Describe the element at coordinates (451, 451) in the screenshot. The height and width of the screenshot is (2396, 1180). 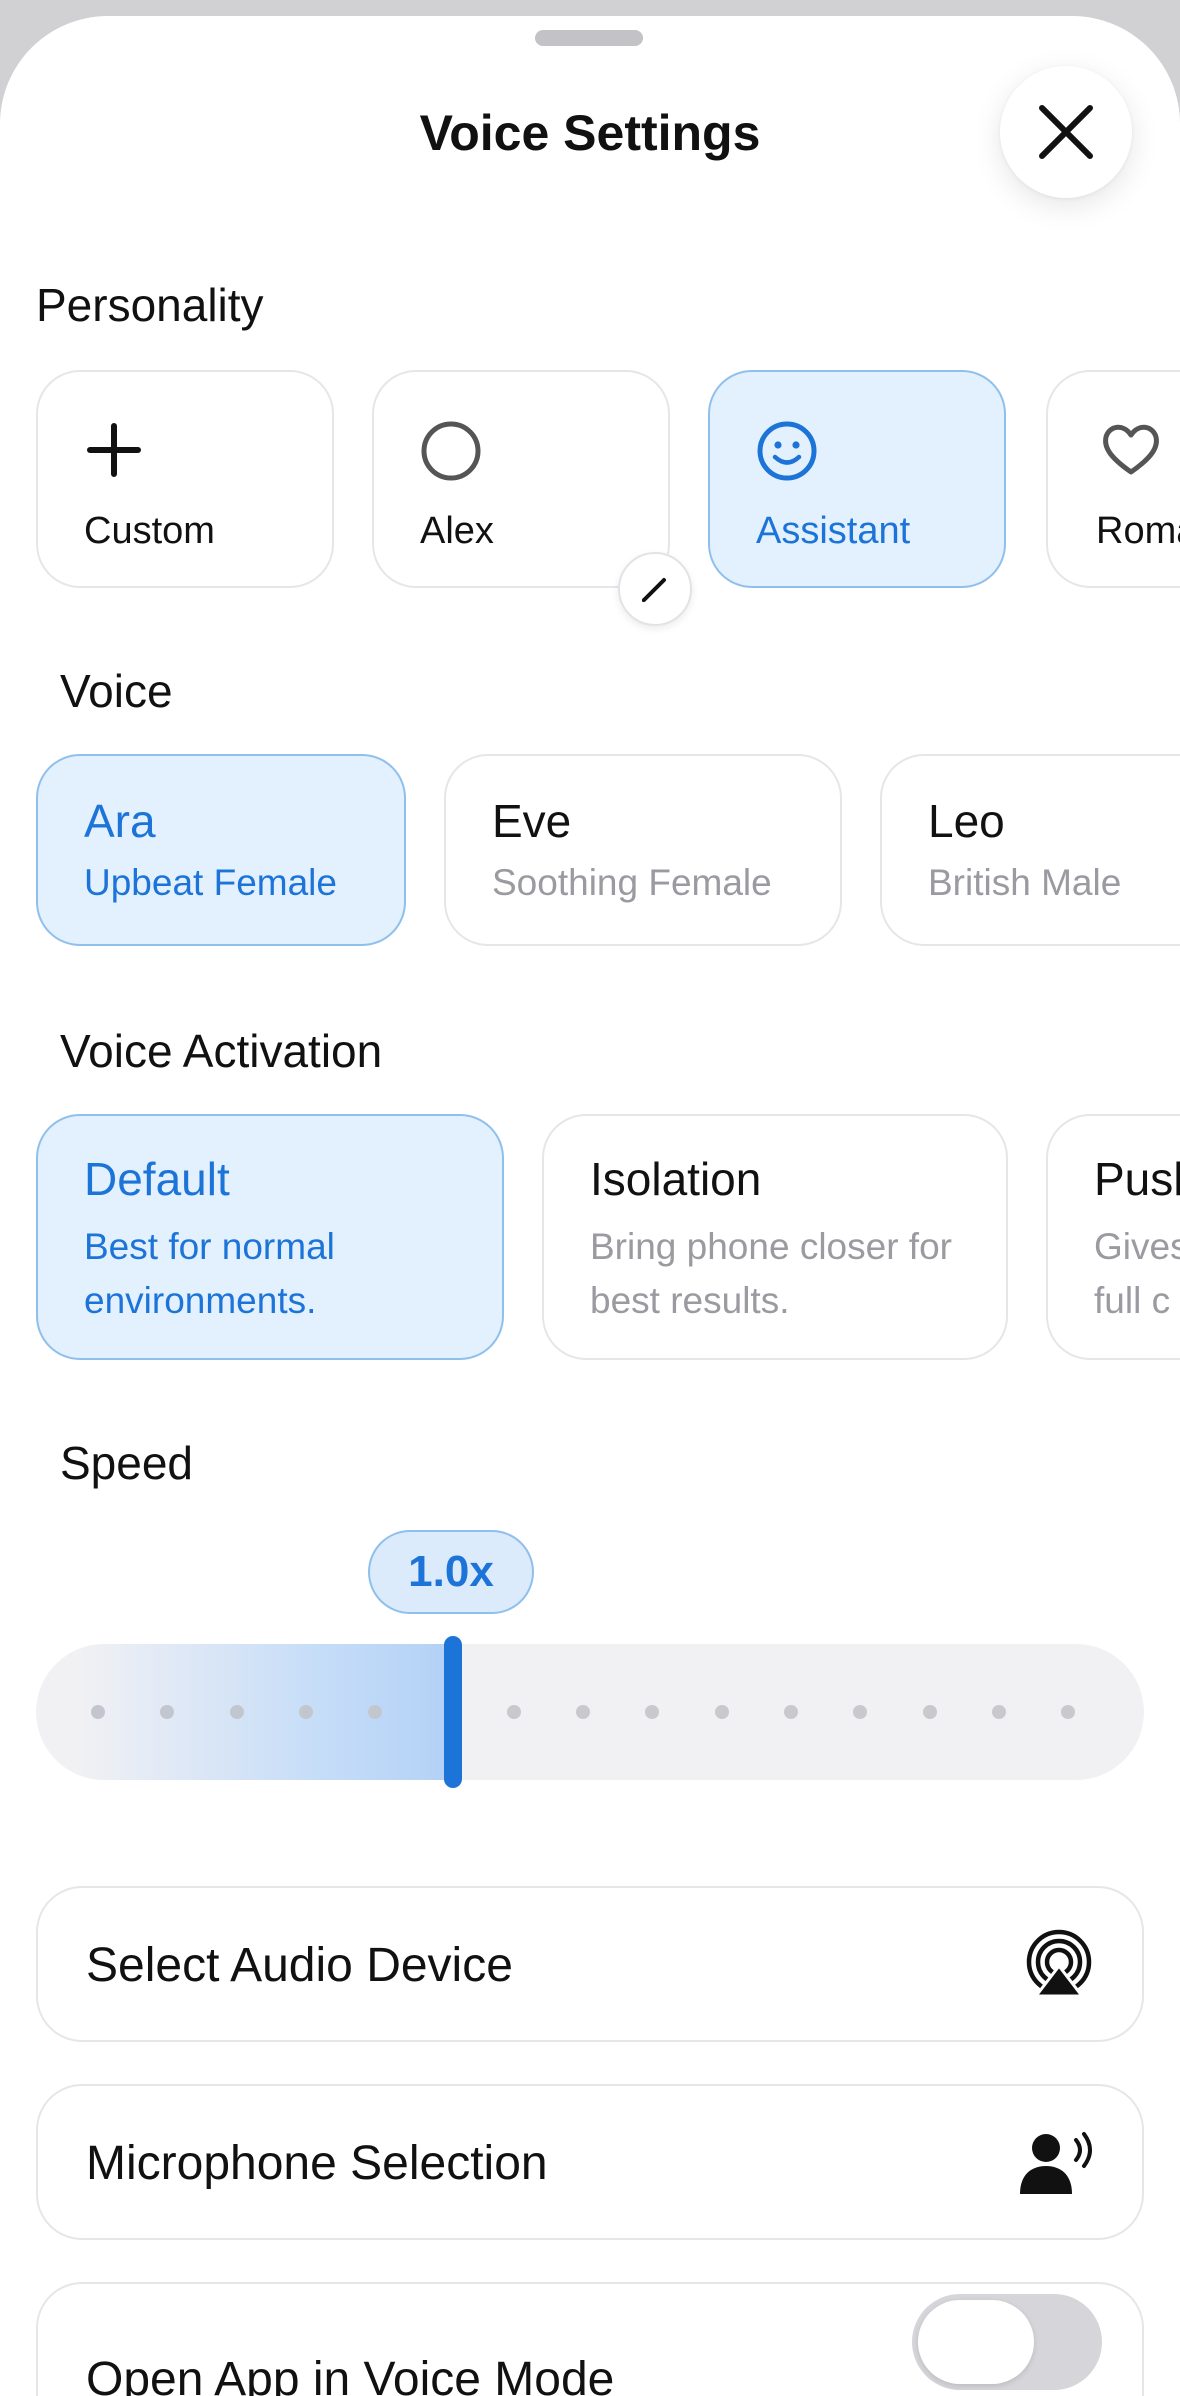
I see `circle-icon` at that location.